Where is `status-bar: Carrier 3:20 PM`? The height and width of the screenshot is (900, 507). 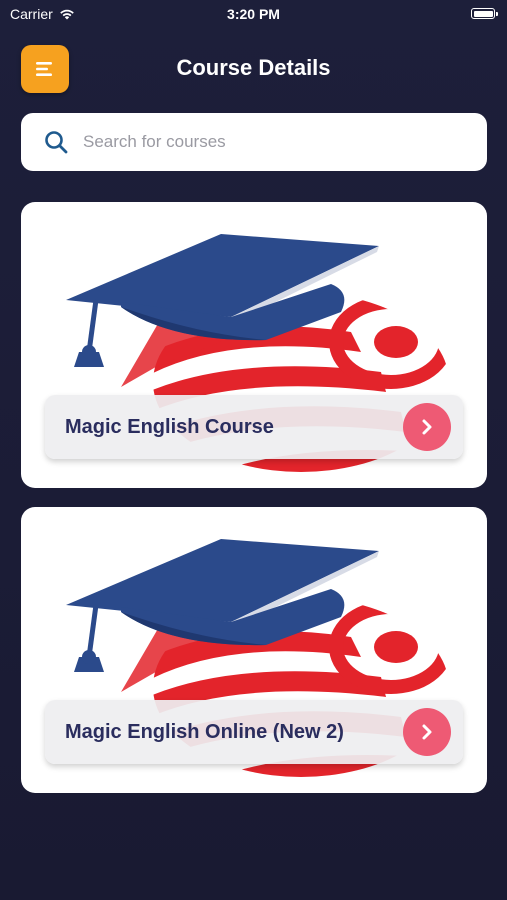
status-bar: Carrier 3:20 PM is located at coordinates (253, 15).